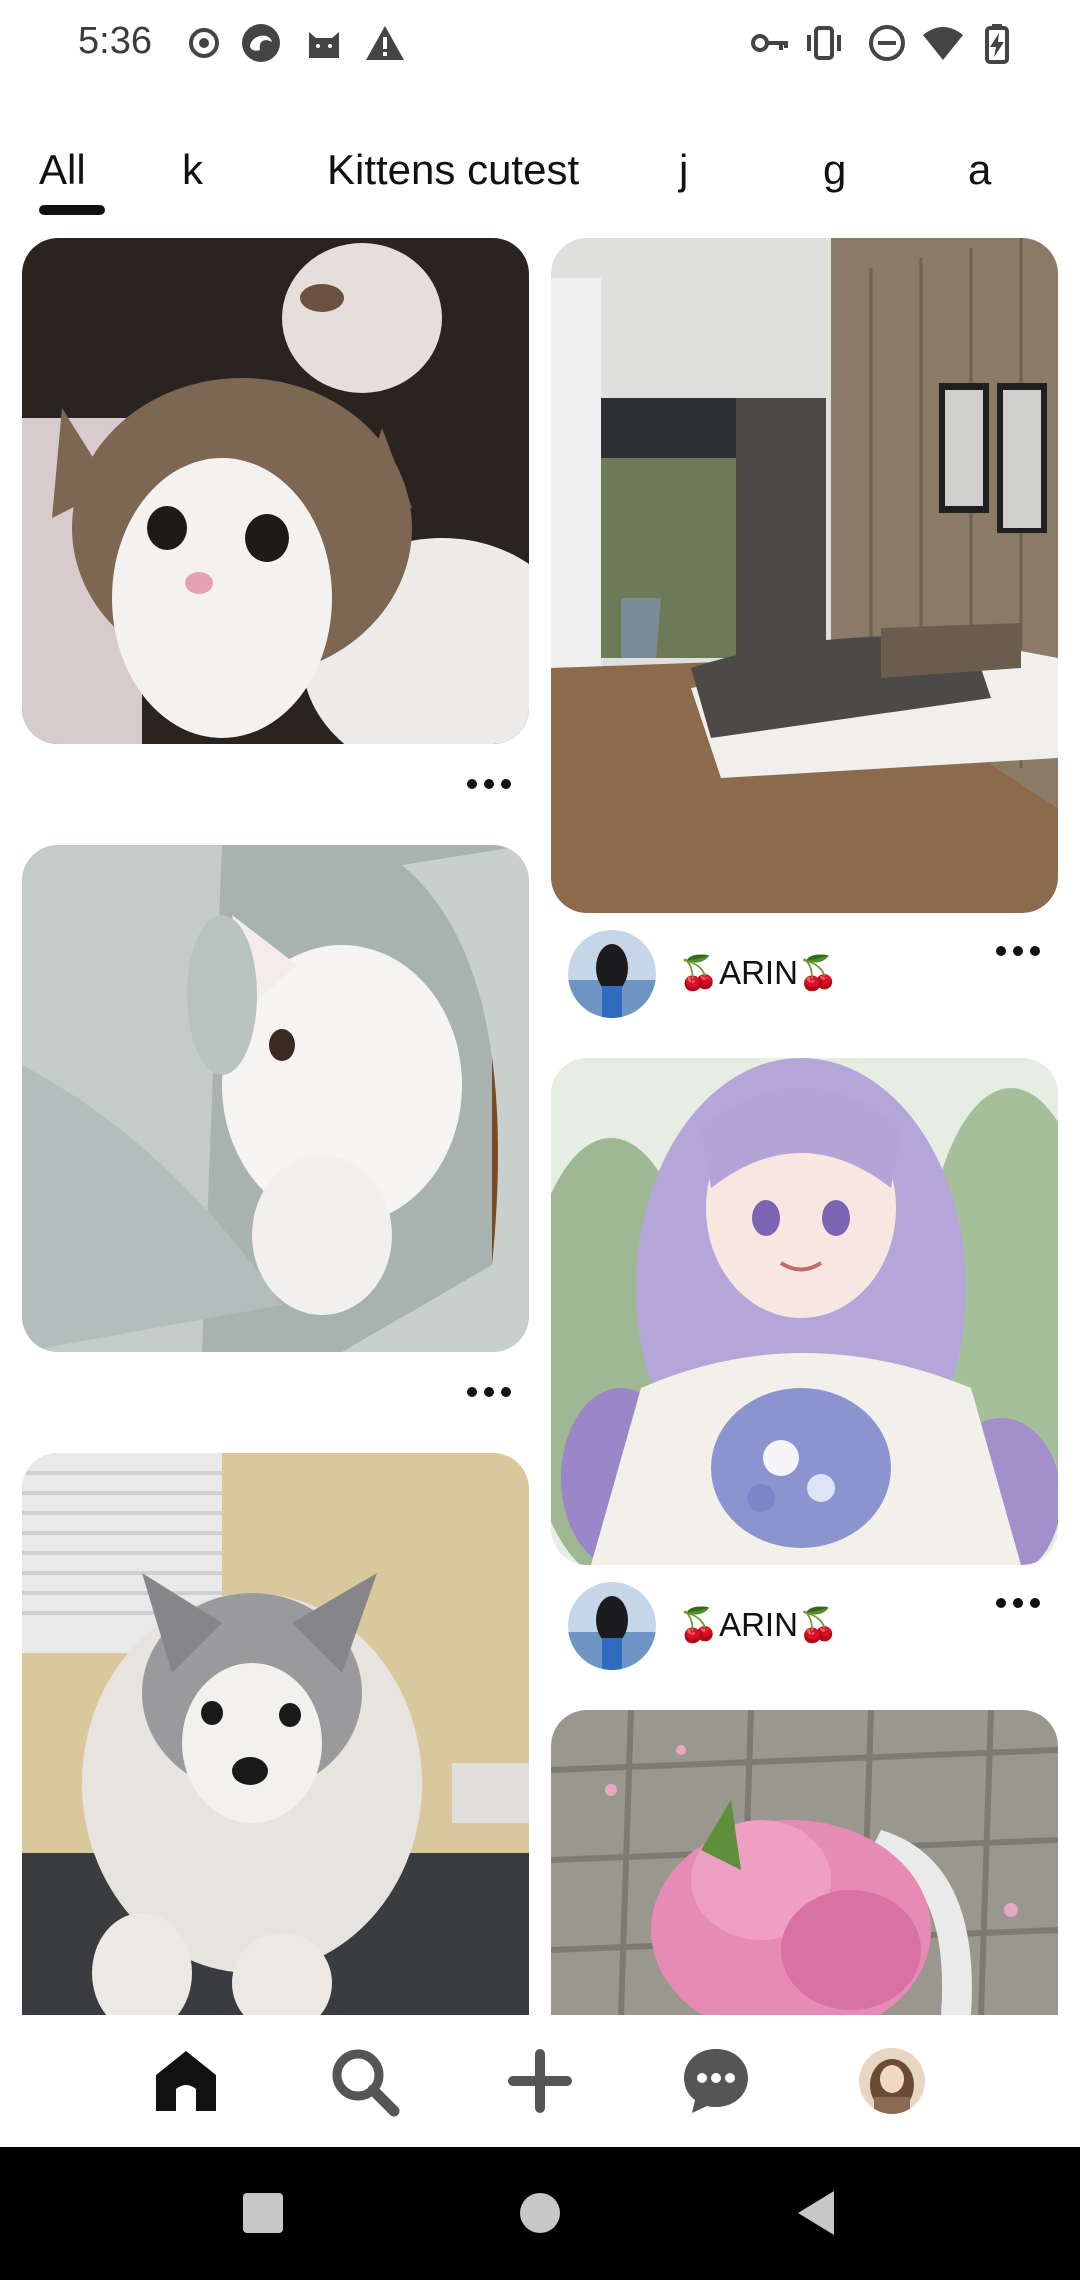 This screenshot has height=2280, width=1080. I want to click on system-navigation-bar, so click(540, 2213).